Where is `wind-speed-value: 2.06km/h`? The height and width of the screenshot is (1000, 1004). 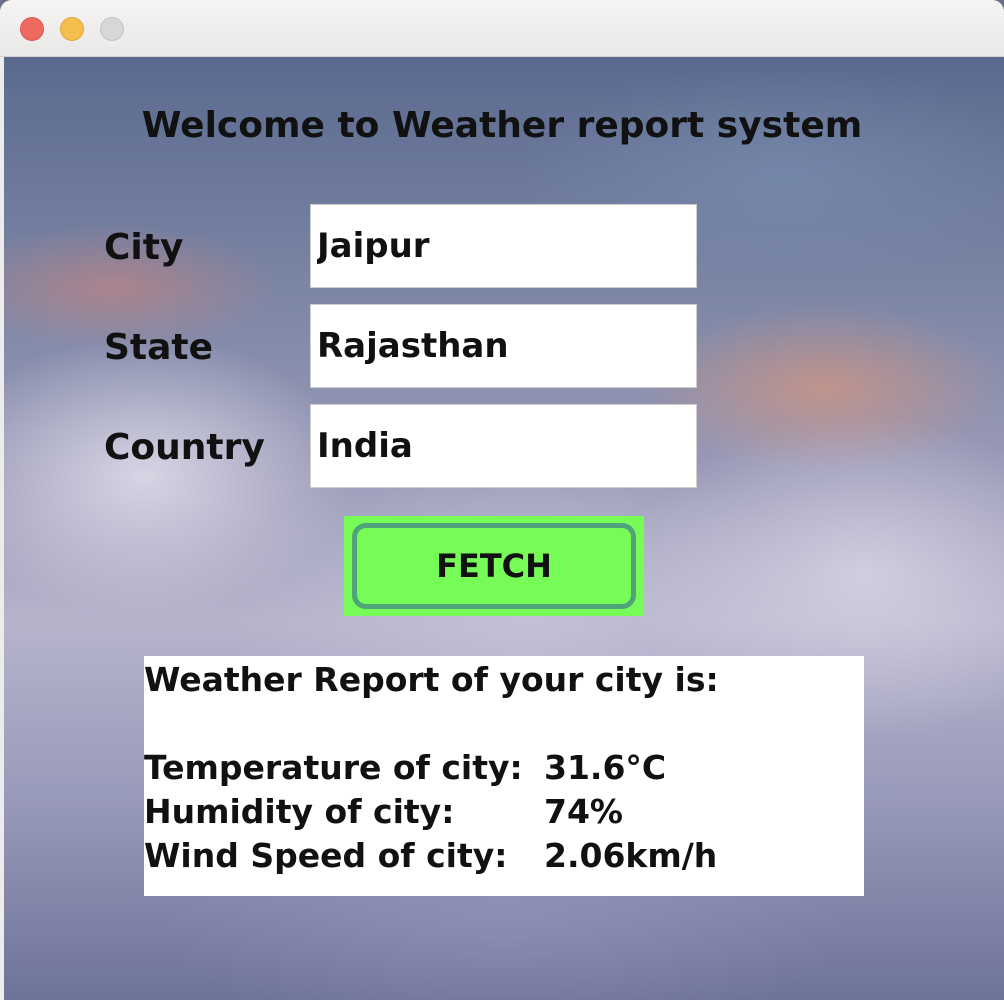
wind-speed-value: 2.06km/h is located at coordinates (631, 855).